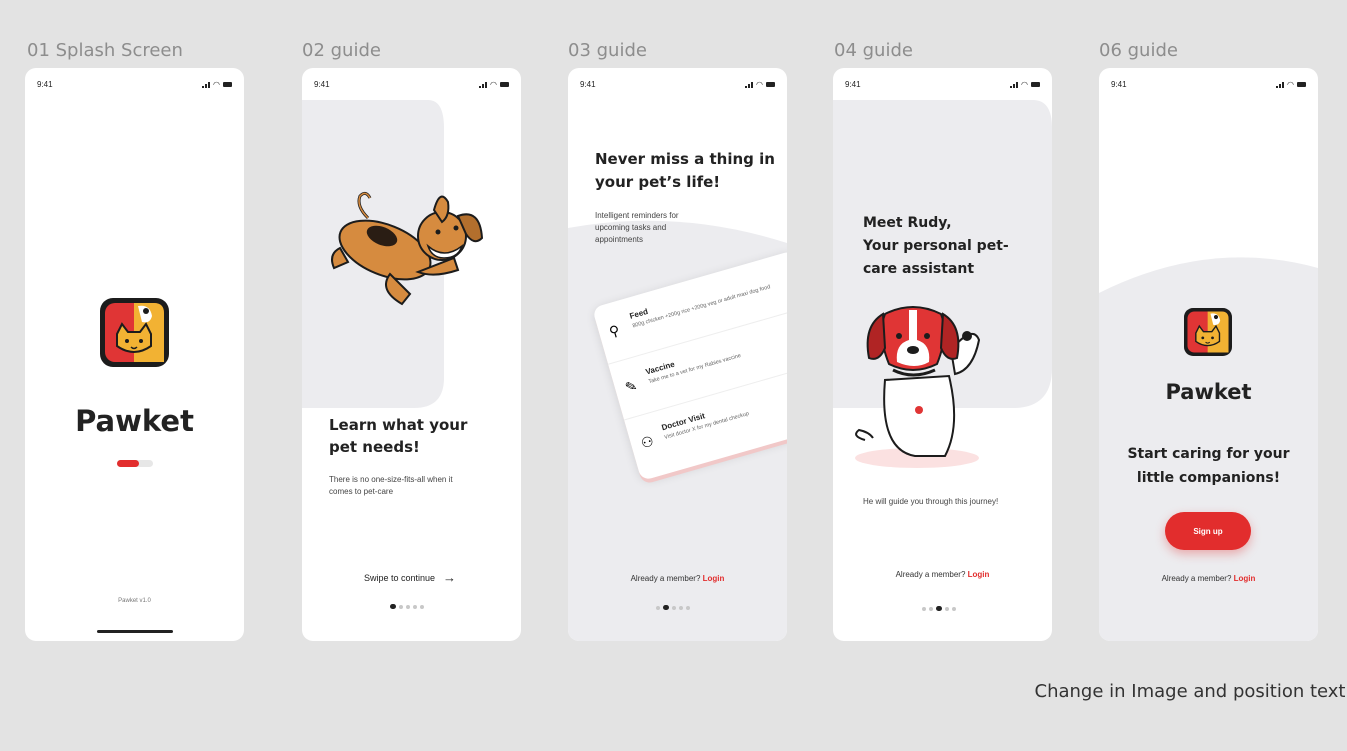  I want to click on guide-body: He will guide you through this journey!, so click(931, 501).